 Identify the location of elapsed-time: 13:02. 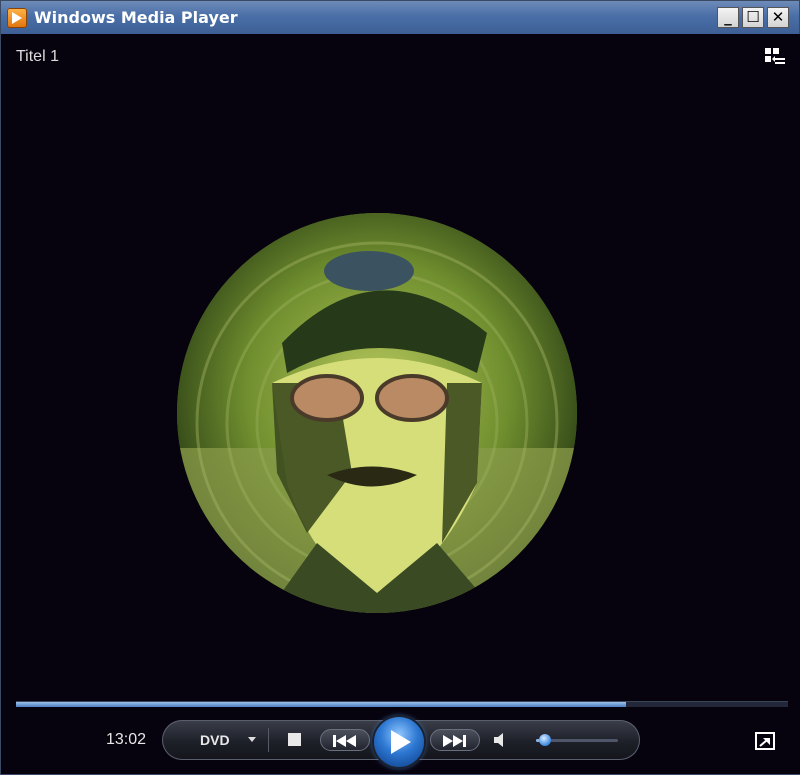
(126, 739).